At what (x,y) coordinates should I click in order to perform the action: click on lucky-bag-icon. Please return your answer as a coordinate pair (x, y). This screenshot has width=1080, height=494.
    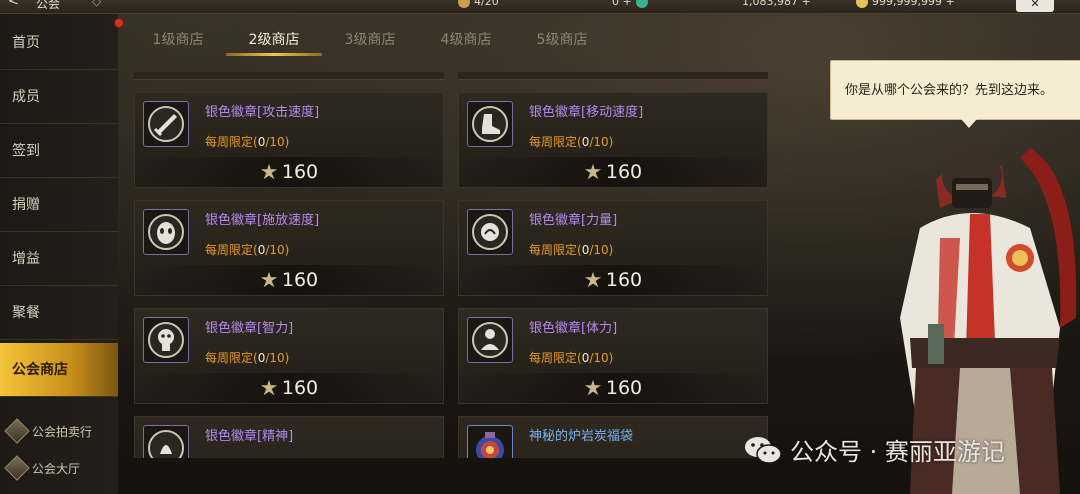
    Looking at the image, I should click on (490, 441).